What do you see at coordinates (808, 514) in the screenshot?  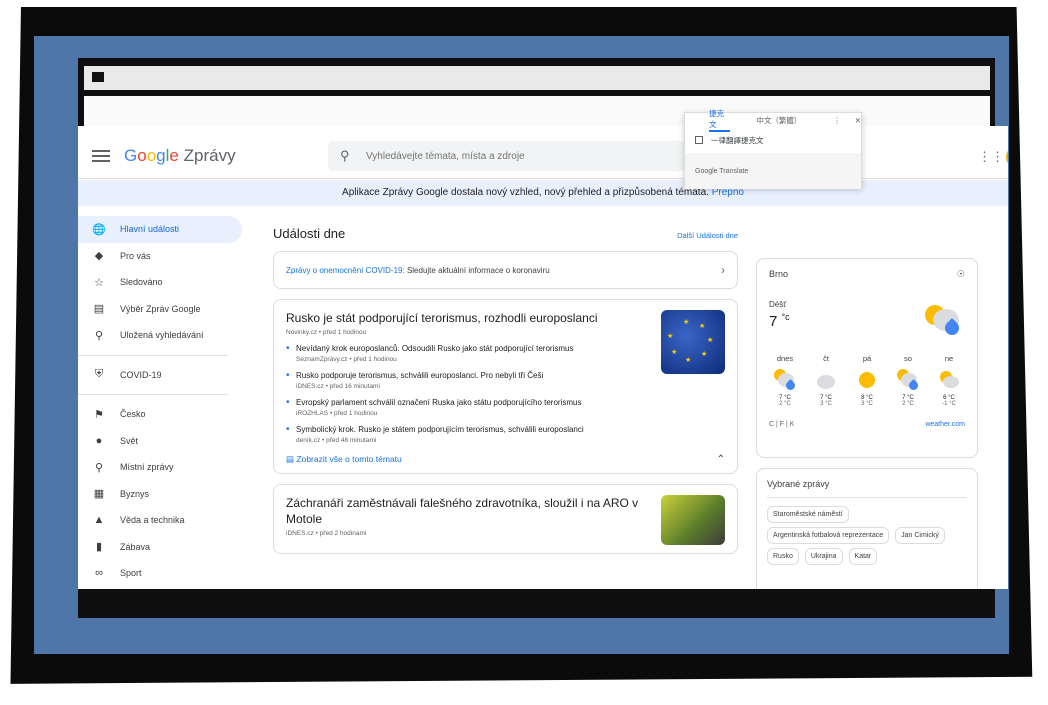 I see `topic-chip: Staroměstské náměstí` at bounding box center [808, 514].